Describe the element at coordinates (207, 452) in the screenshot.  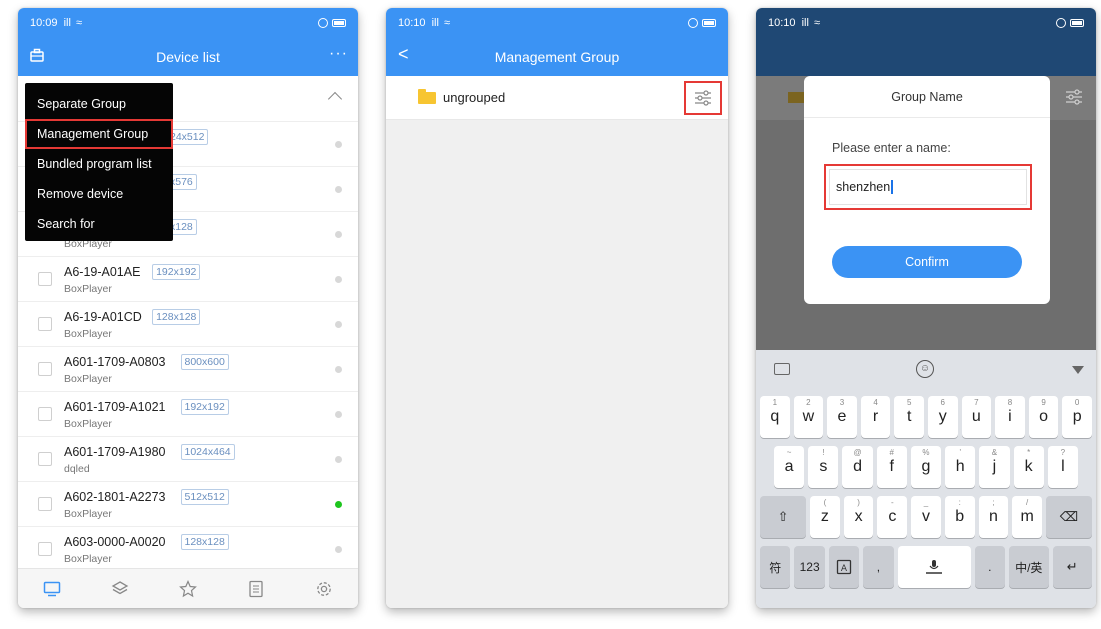
I see `resolution-badge: 1024x464` at that location.